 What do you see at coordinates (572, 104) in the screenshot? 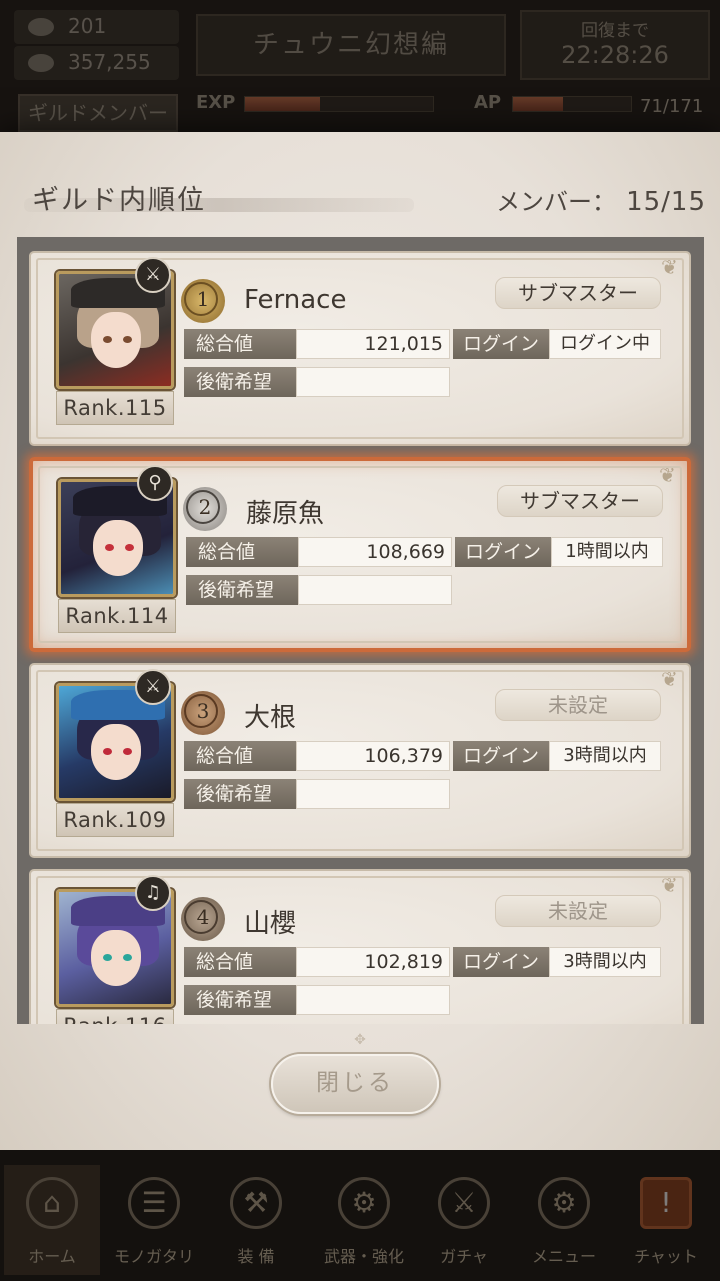
I see `ap-gauge` at bounding box center [572, 104].